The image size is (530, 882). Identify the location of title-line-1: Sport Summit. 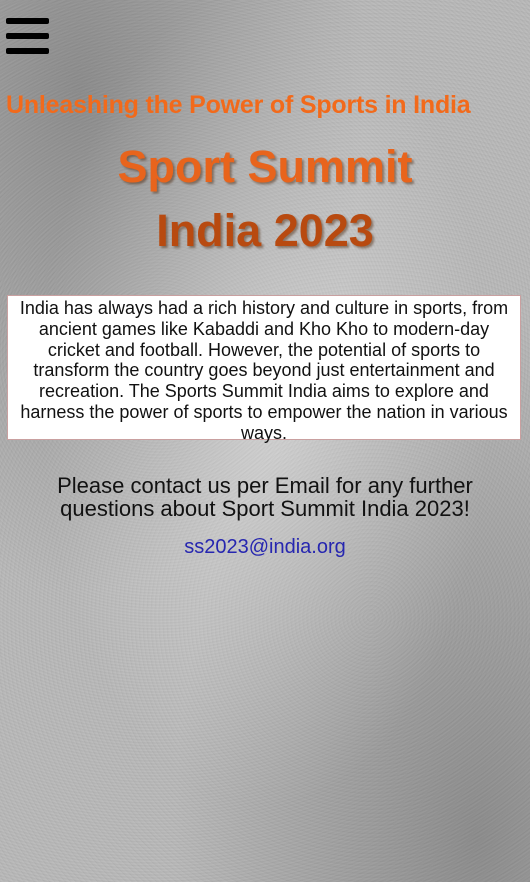
(265, 166).